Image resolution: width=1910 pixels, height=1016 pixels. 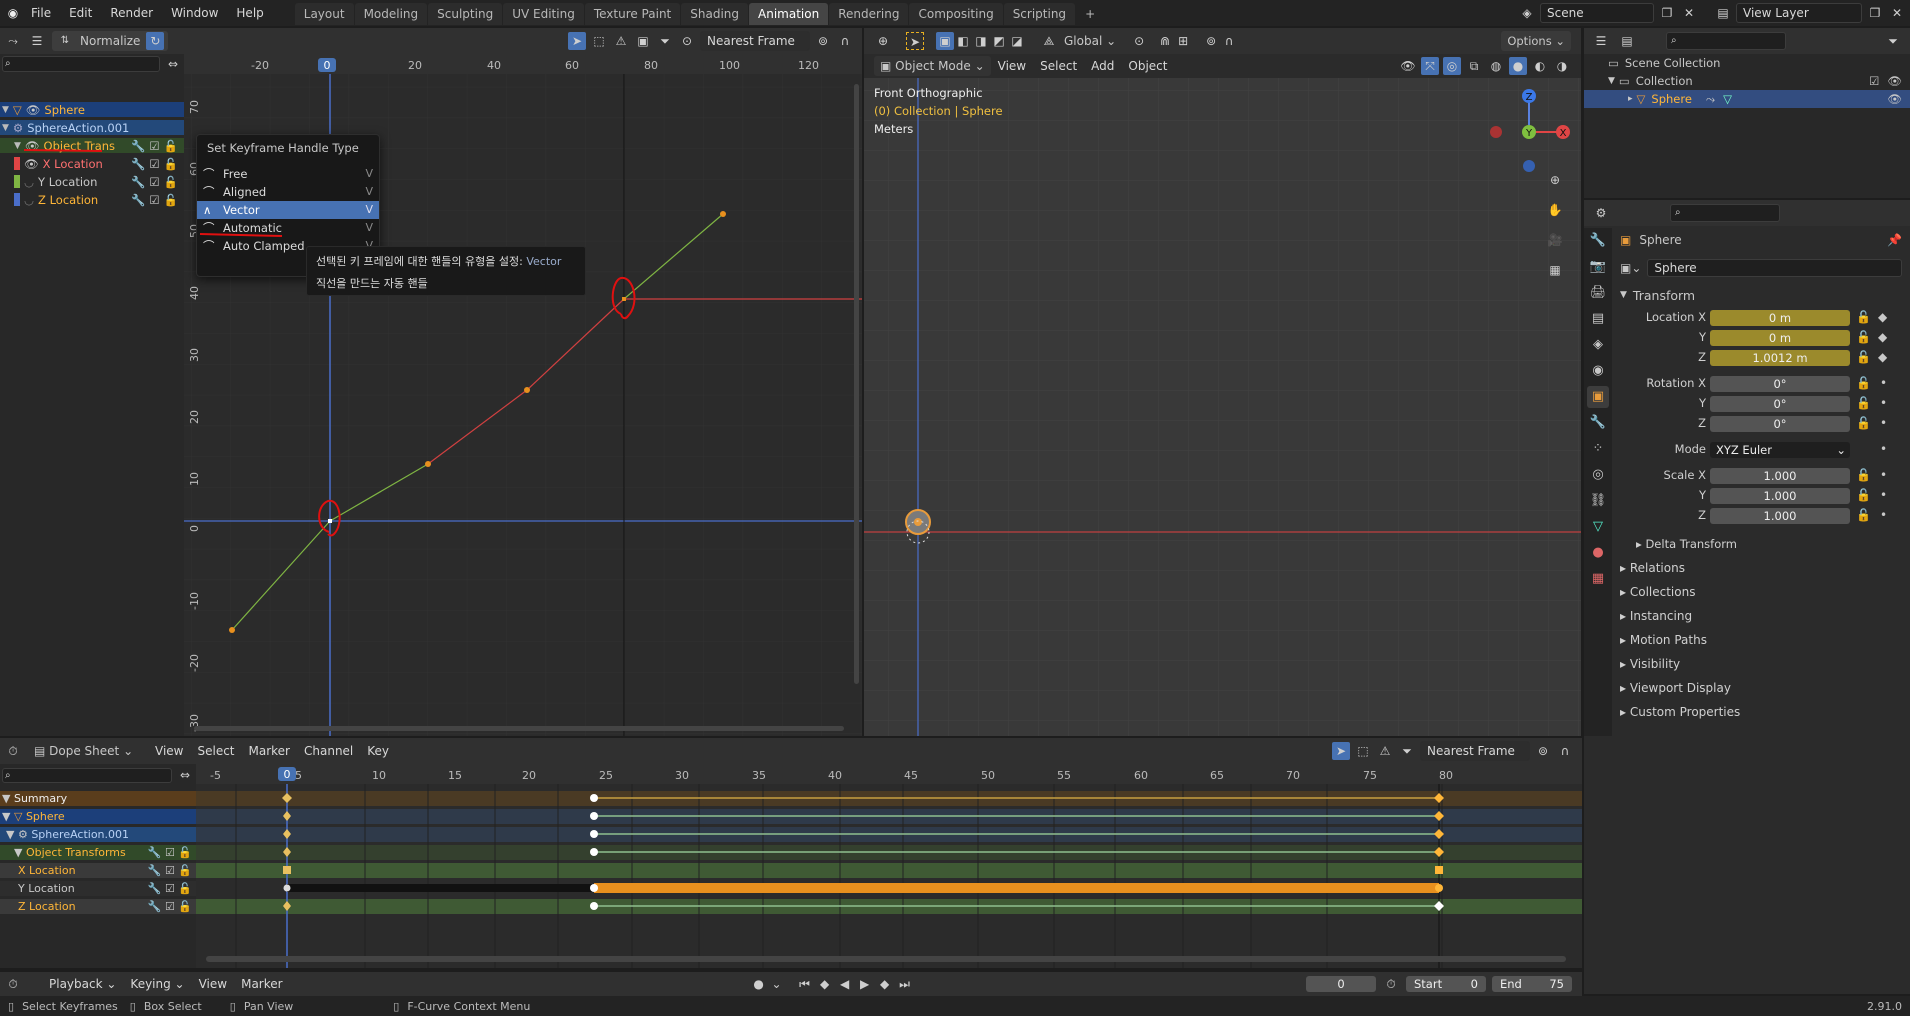 What do you see at coordinates (1780, 338) in the screenshot?
I see `location-y-field: 0 m` at bounding box center [1780, 338].